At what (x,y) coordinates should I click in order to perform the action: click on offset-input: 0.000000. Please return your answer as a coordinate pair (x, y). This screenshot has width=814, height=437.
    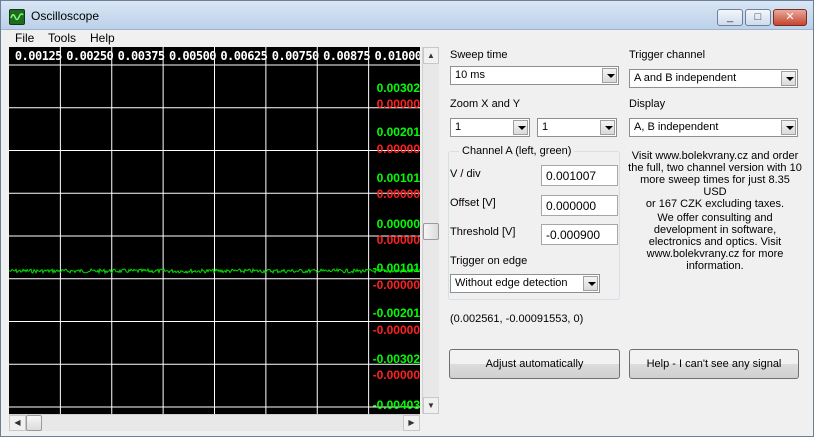
    Looking at the image, I should click on (579, 205).